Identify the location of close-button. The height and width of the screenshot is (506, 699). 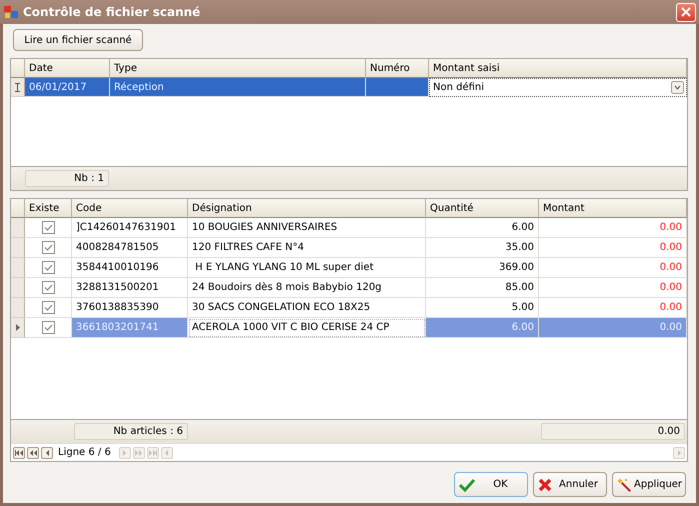
(686, 12).